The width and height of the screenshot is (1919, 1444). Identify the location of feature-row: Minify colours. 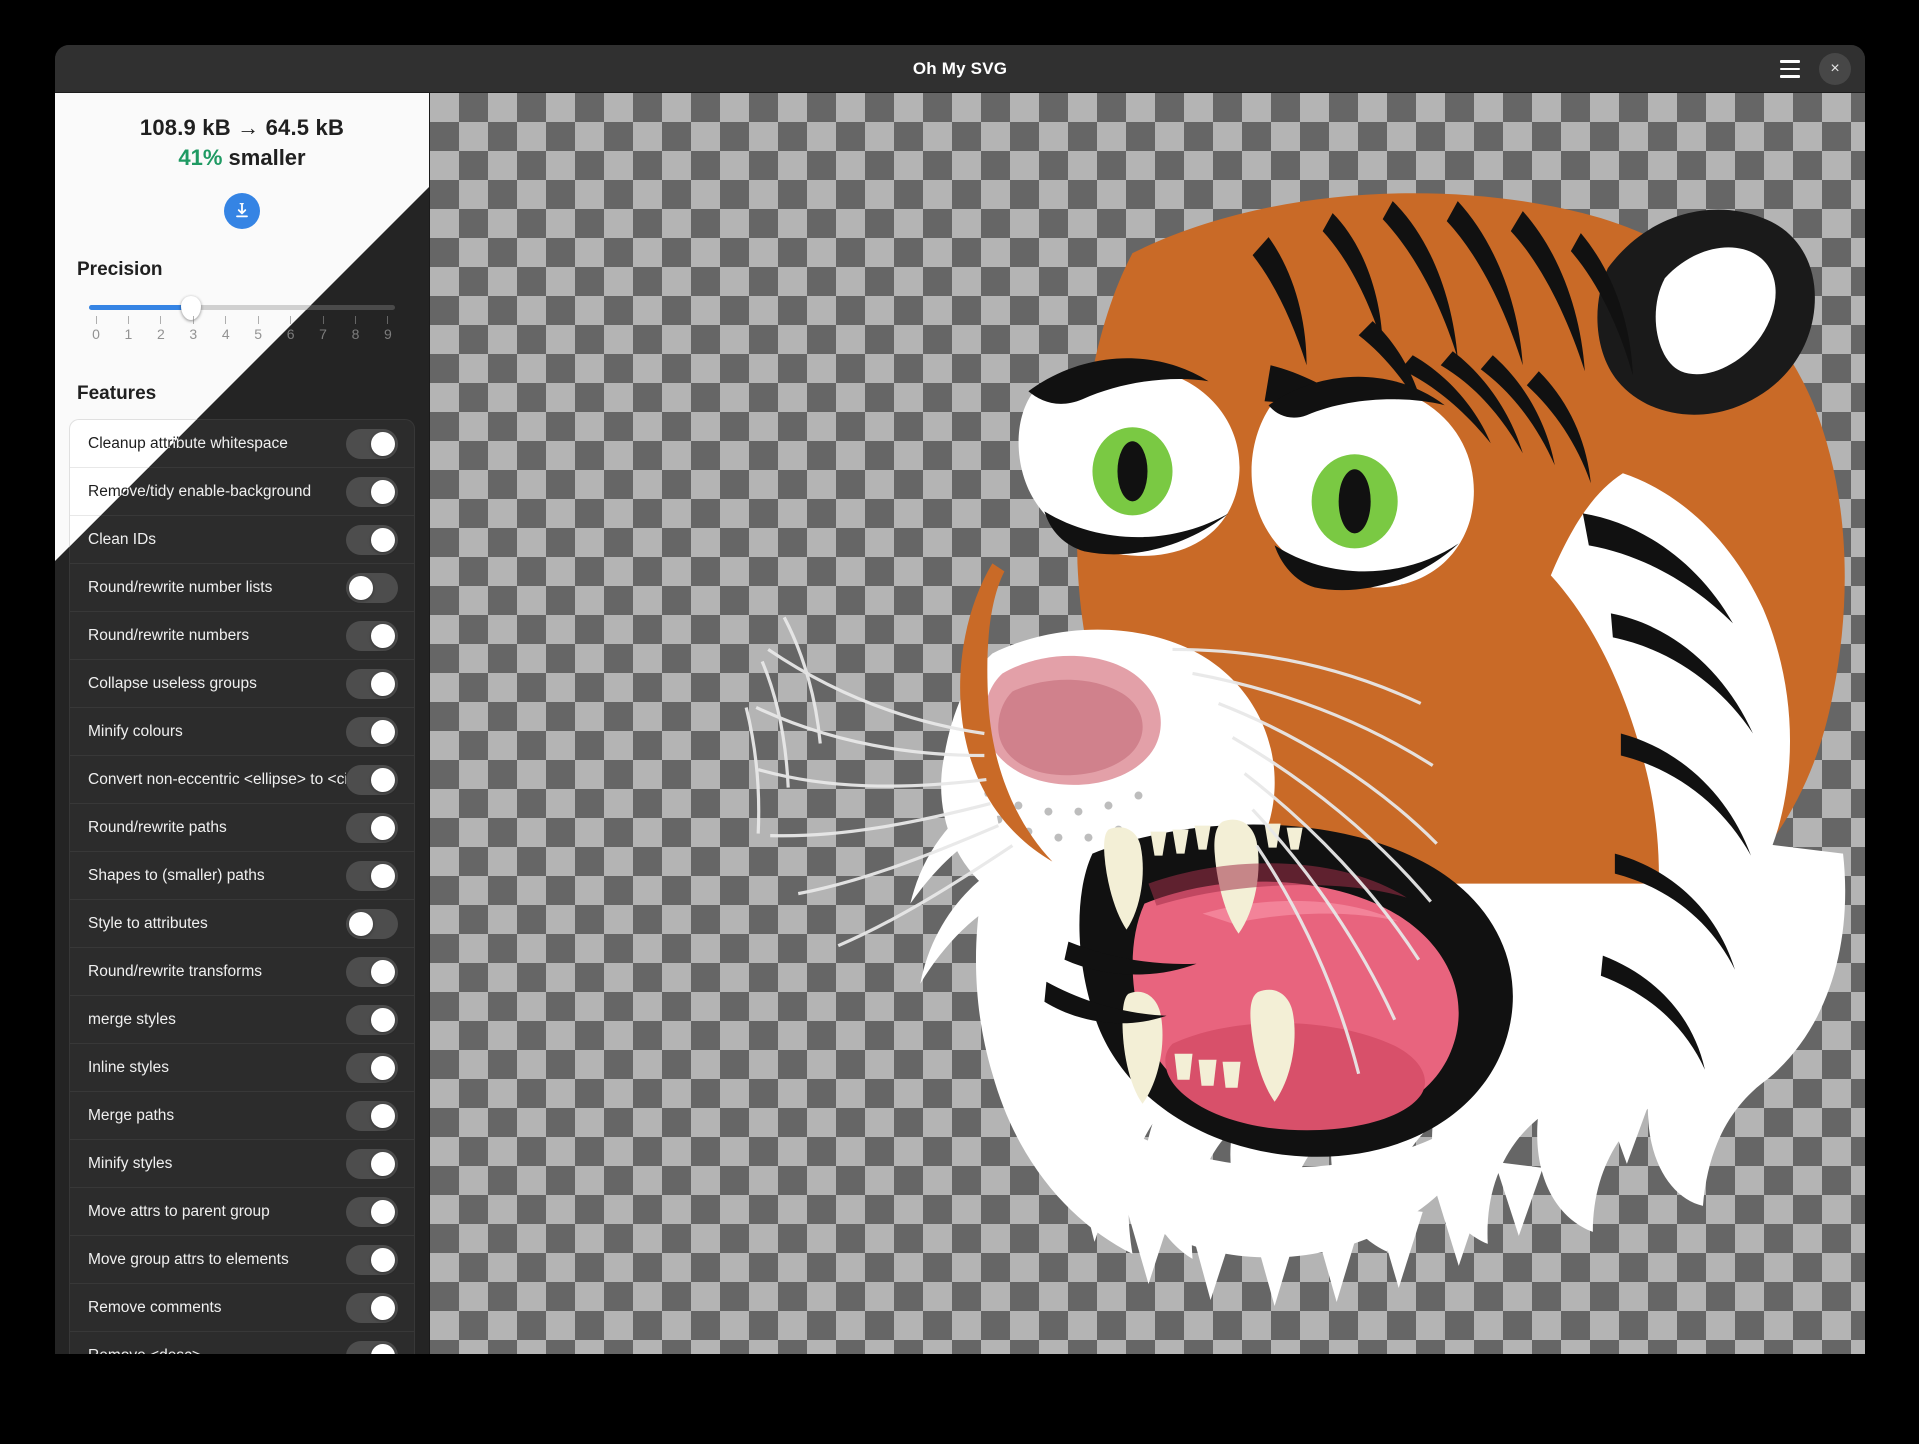
(242, 732).